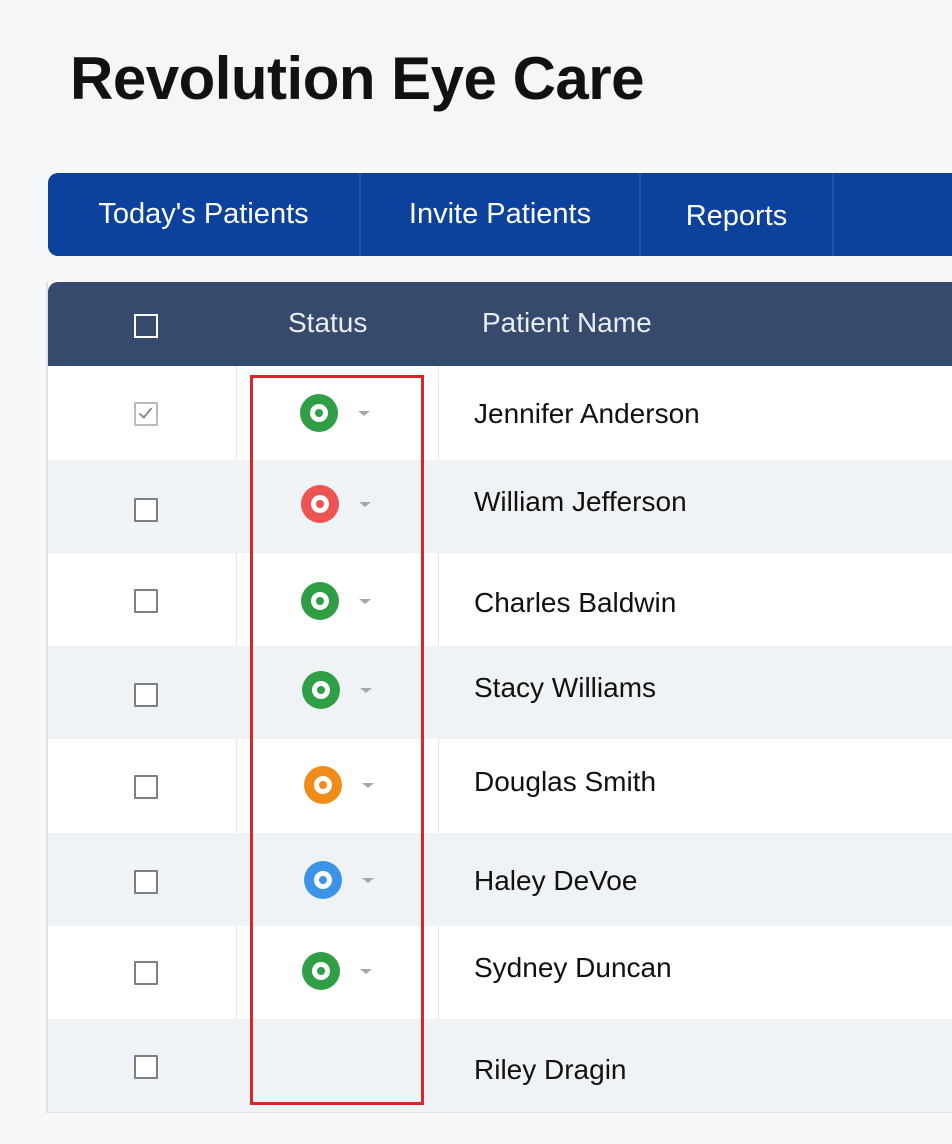 This screenshot has height=1144, width=952. I want to click on status-red-icon, so click(320, 504).